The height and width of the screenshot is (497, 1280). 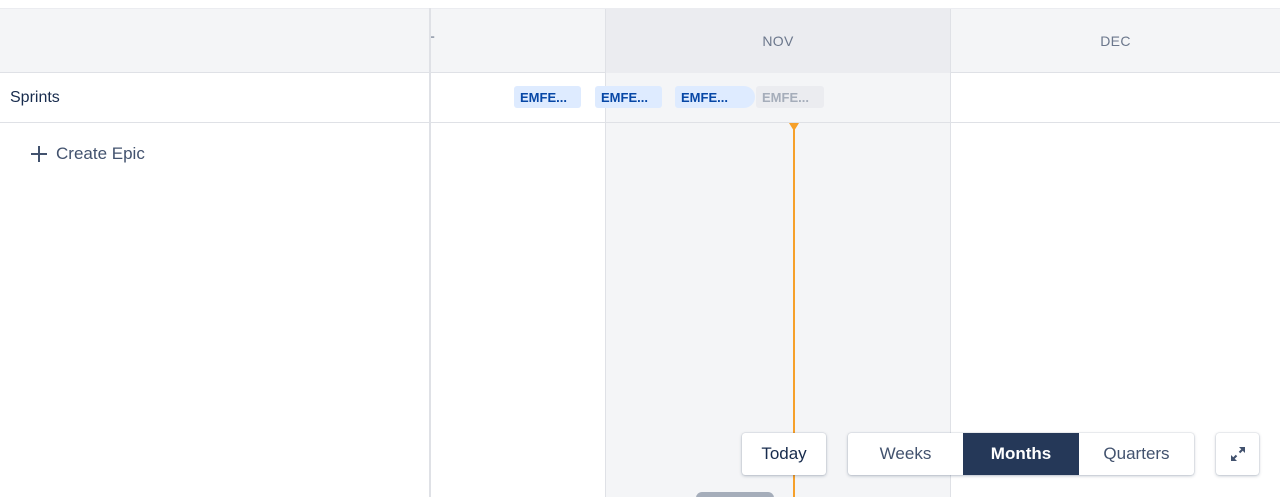 I want to click on month-header-nov: NOV, so click(x=778, y=41).